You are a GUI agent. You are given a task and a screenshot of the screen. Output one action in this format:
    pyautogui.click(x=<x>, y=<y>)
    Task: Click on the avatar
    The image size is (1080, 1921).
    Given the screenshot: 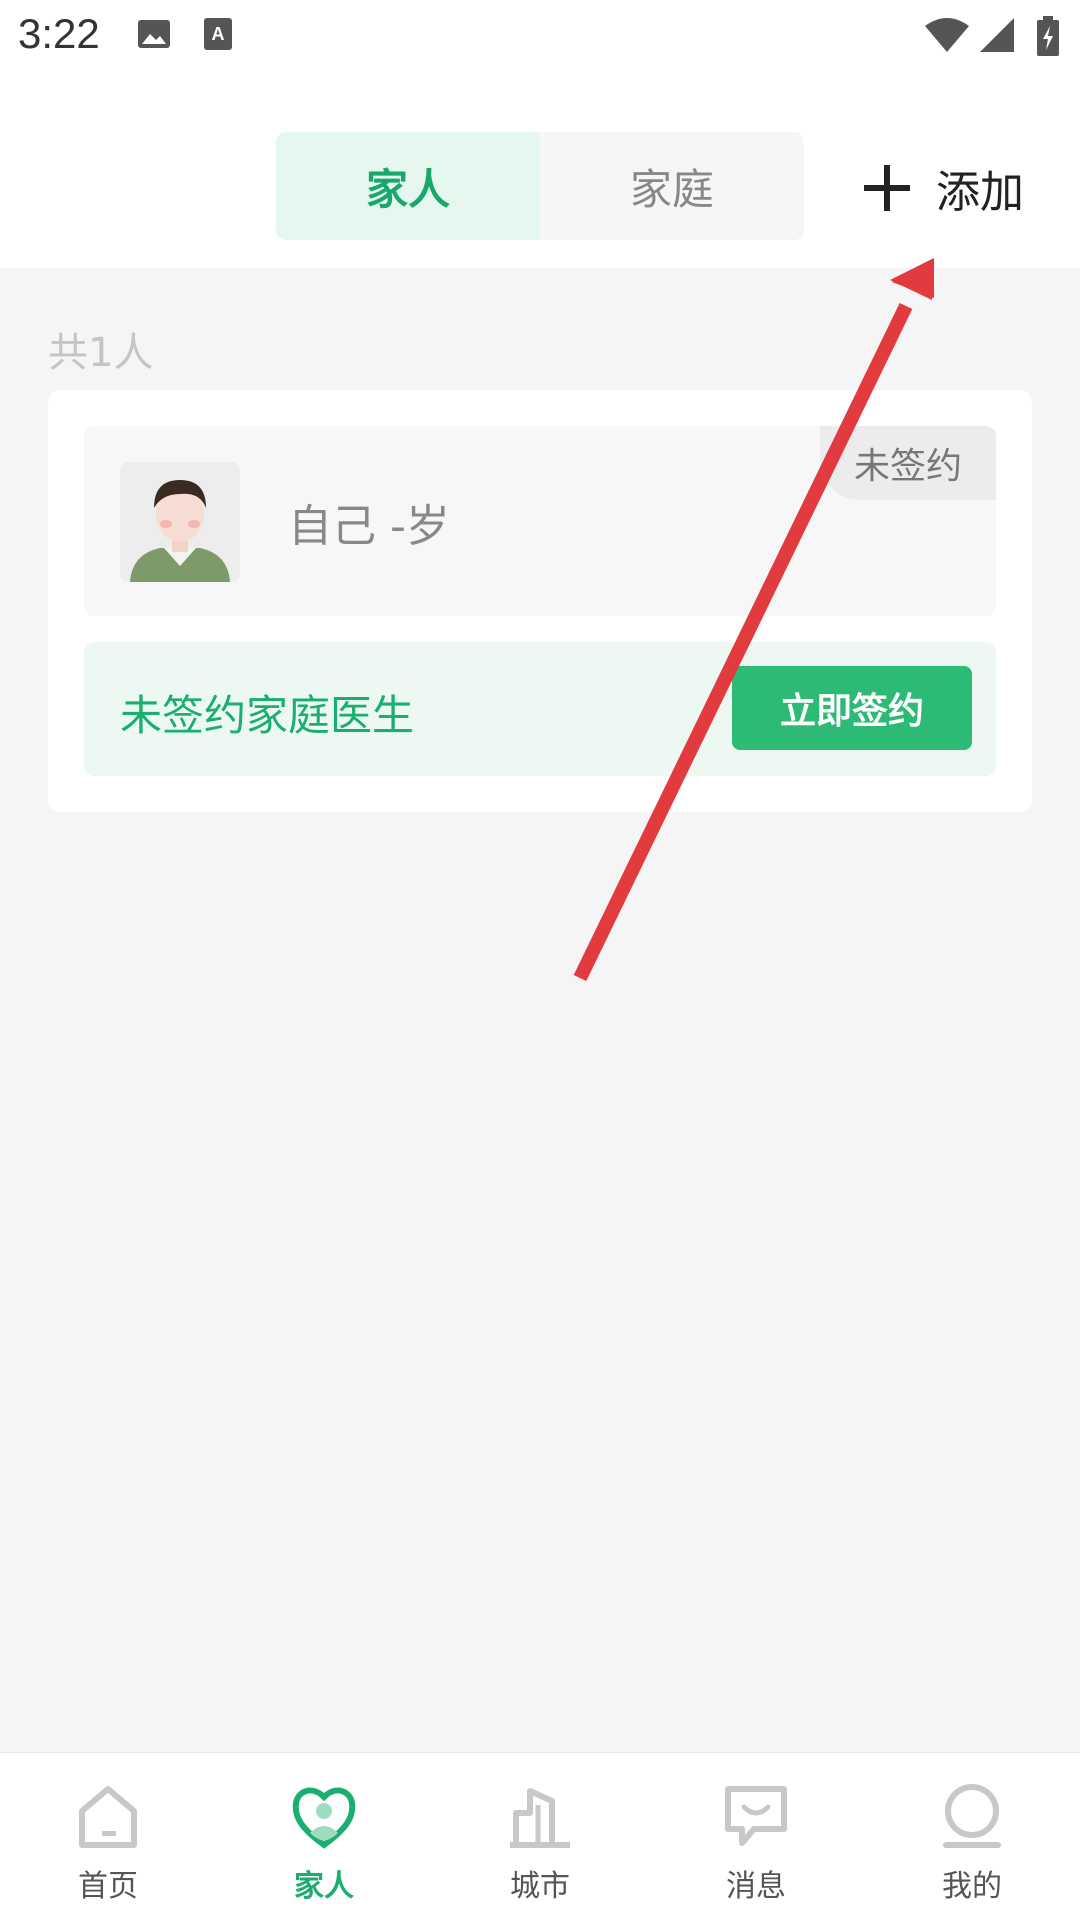 What is the action you would take?
    pyautogui.click(x=180, y=522)
    